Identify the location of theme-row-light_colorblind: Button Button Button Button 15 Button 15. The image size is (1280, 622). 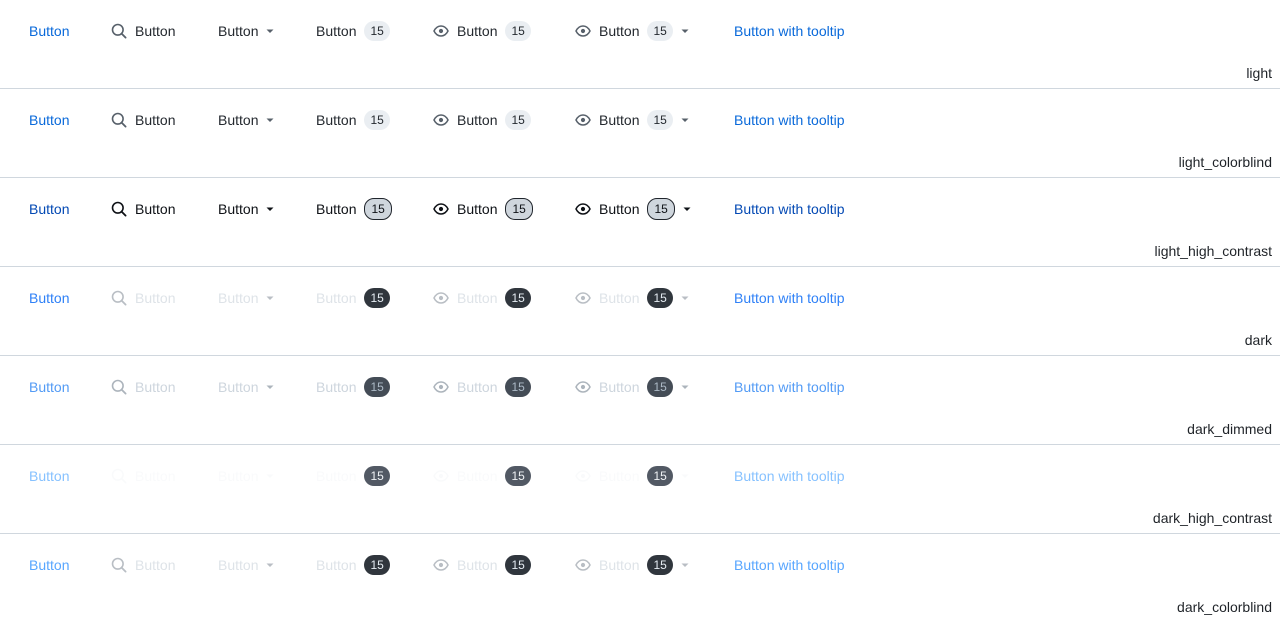
(640, 133).